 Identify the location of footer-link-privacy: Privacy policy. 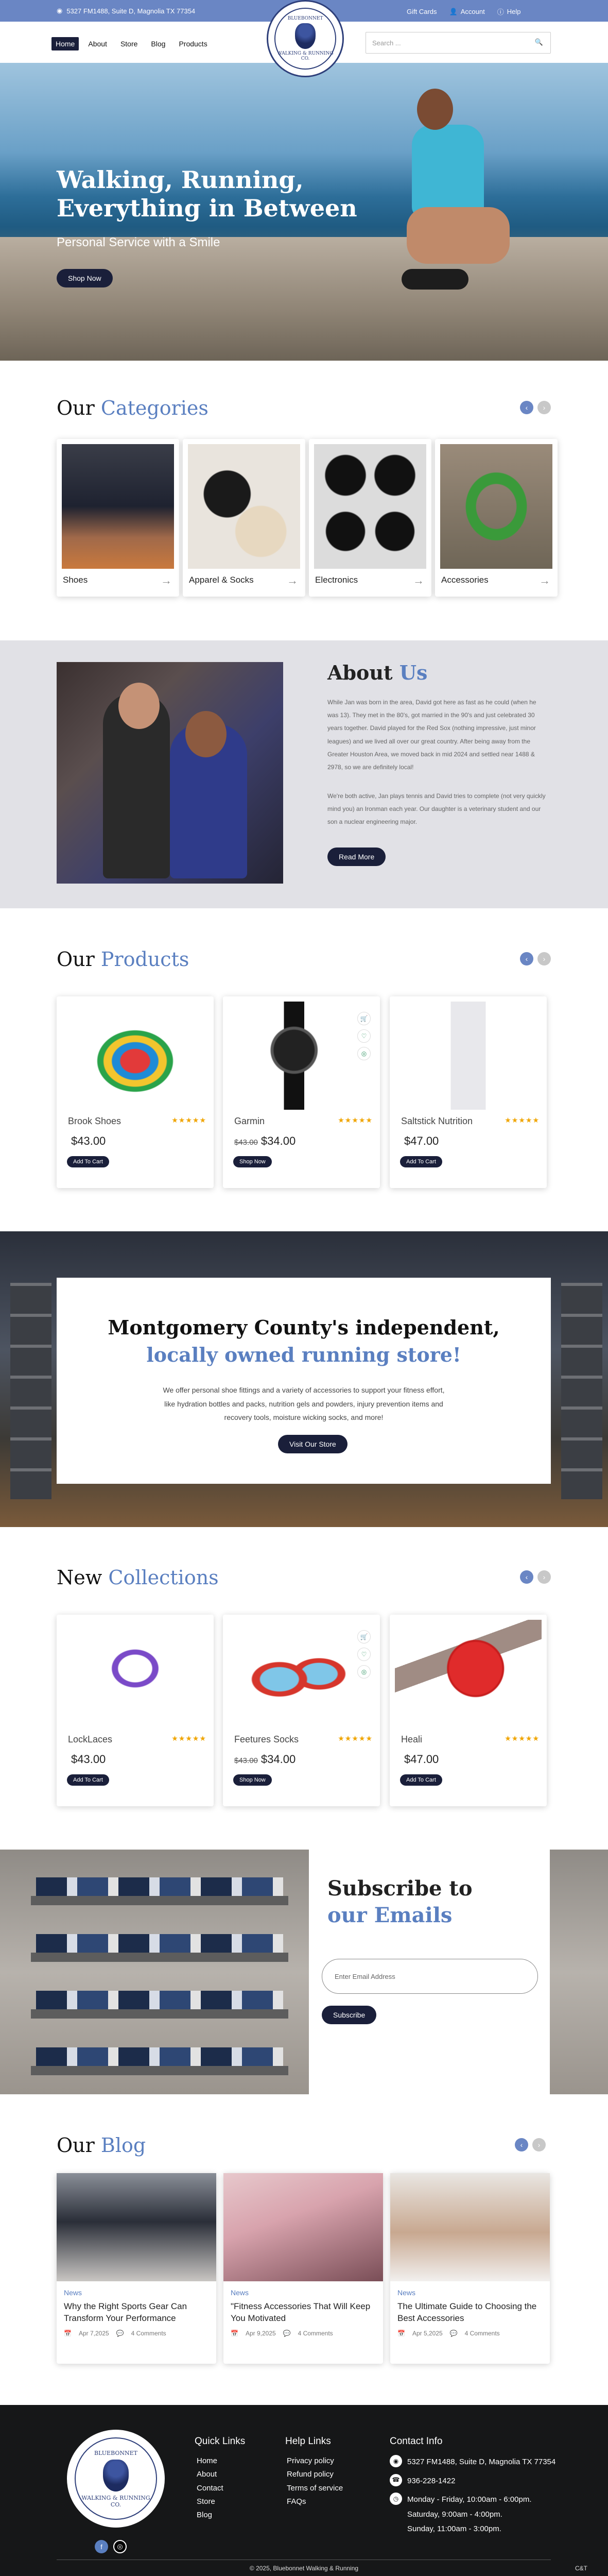
(315, 2461).